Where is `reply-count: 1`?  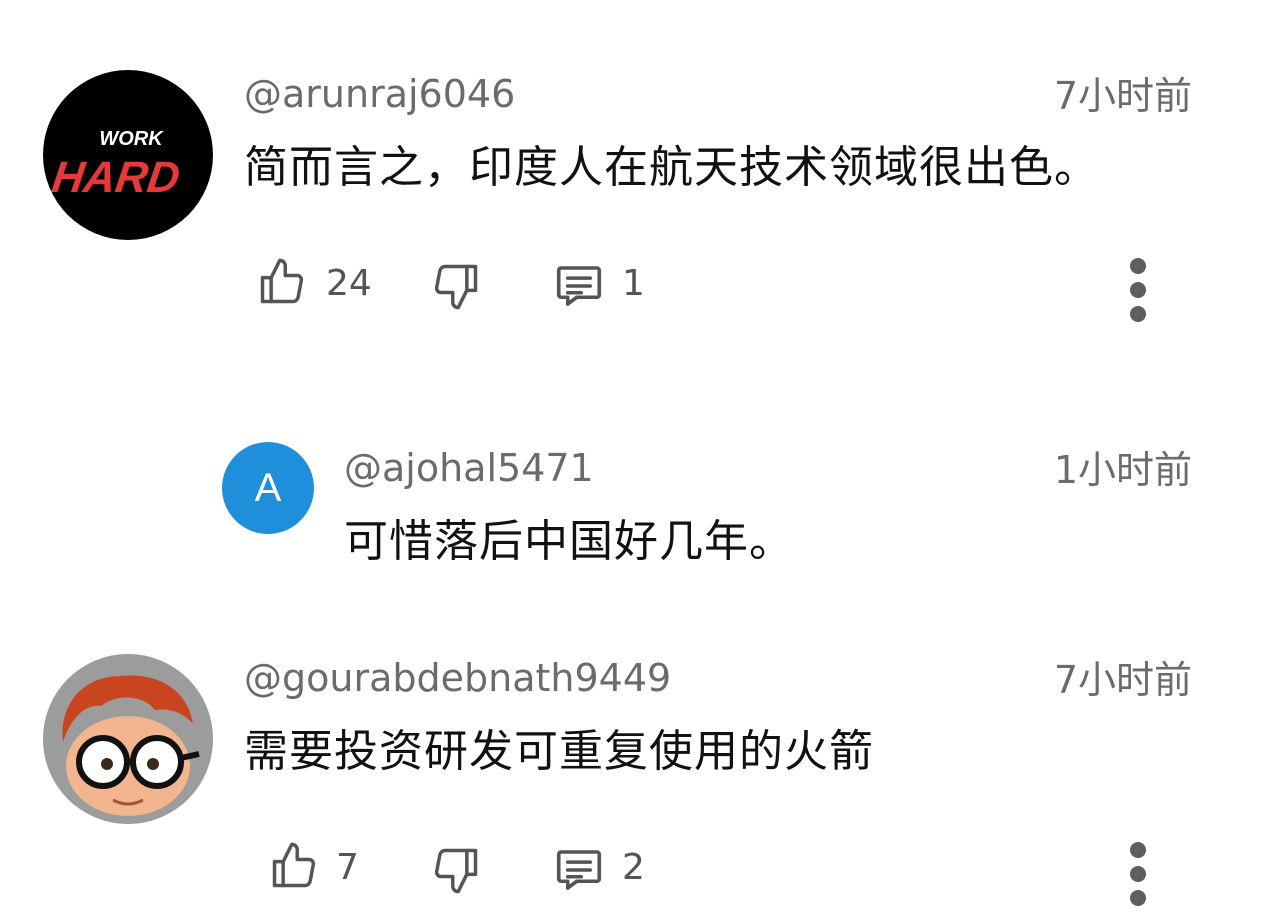 reply-count: 1 is located at coordinates (633, 283).